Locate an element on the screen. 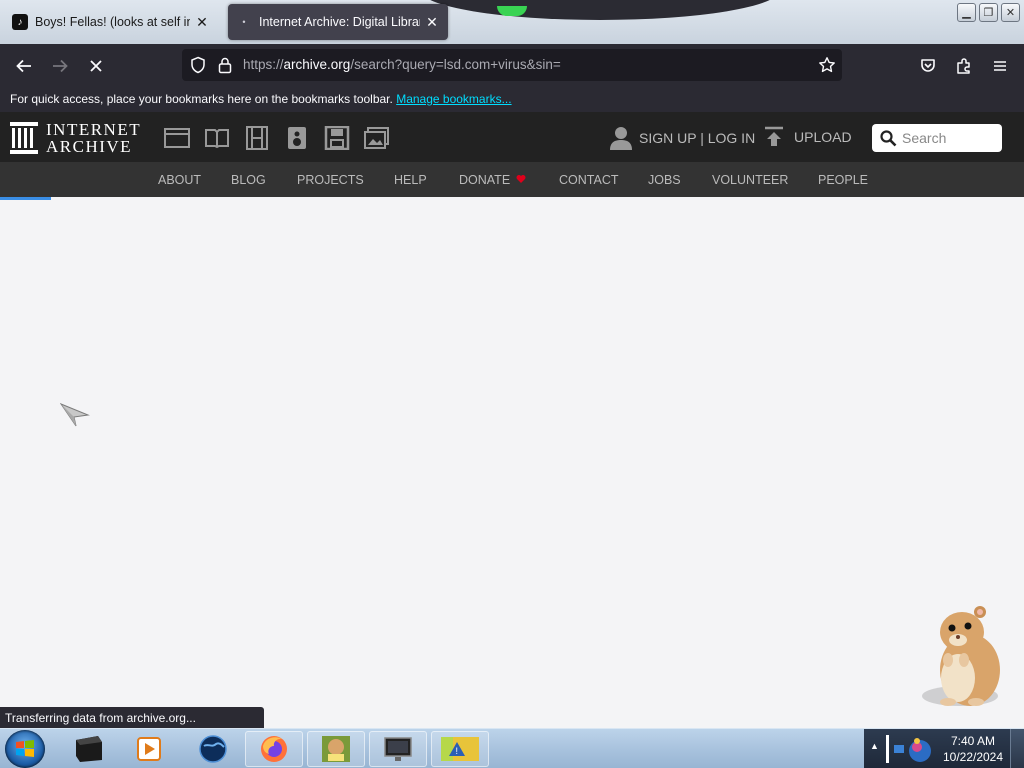 This screenshot has height=768, width=1024. stop-loading-button is located at coordinates (96, 66).